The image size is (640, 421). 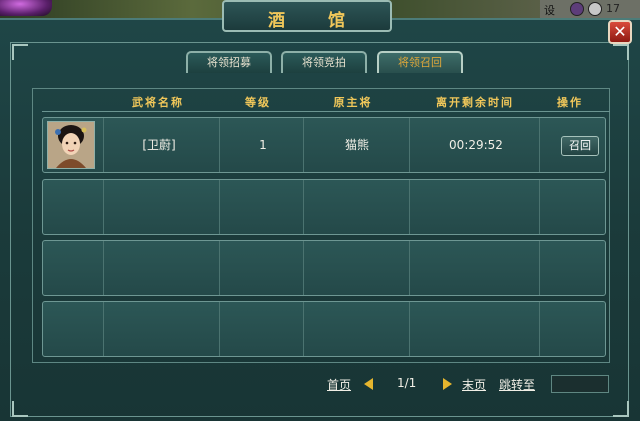 What do you see at coordinates (570, 102) in the screenshot?
I see `column-header: 操作` at bounding box center [570, 102].